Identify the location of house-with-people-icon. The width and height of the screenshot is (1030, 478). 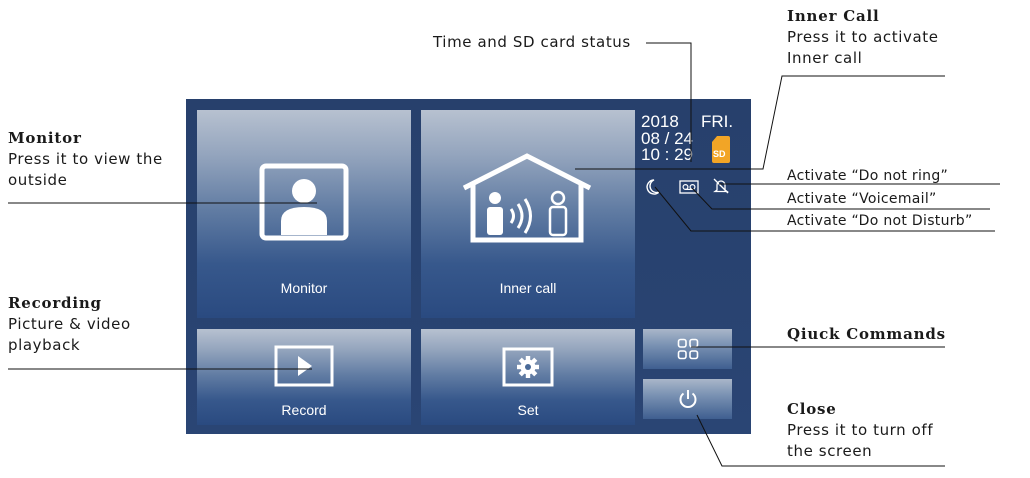
(527, 198).